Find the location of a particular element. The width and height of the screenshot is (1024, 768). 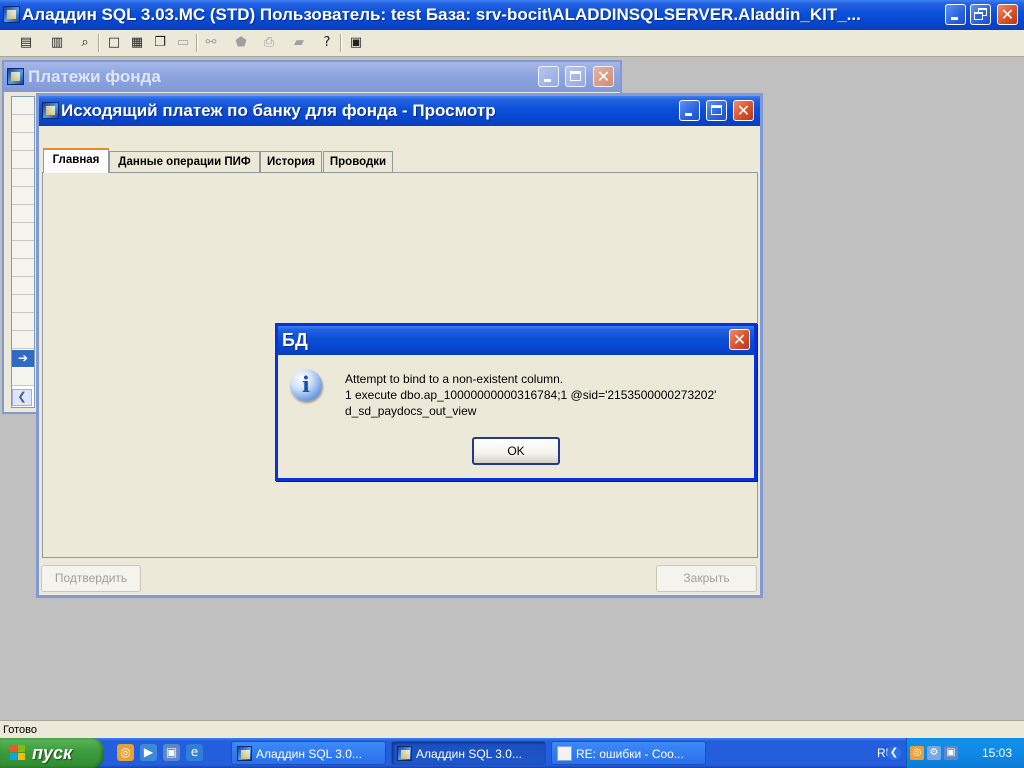

media-player-quicklaunch-icon: ▶ is located at coordinates (148, 752).